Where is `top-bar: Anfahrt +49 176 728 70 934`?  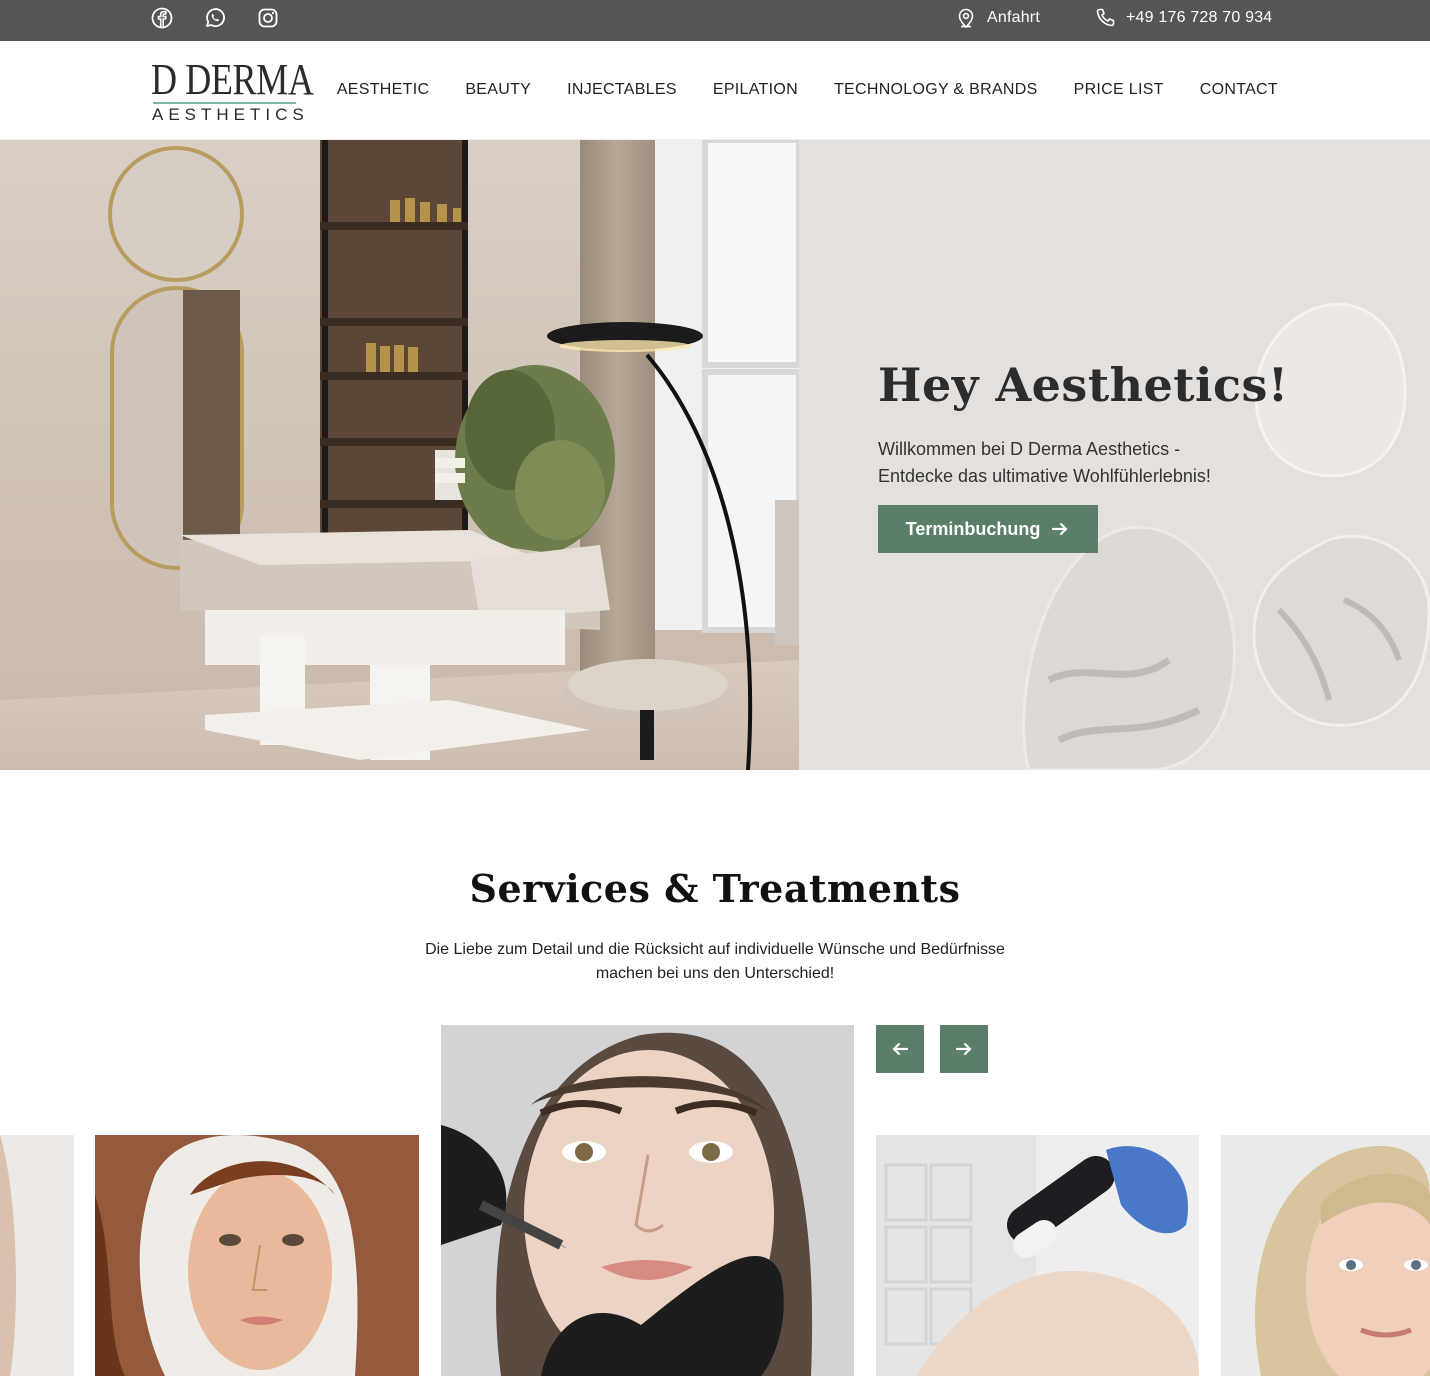 top-bar: Anfahrt +49 176 728 70 934 is located at coordinates (715, 20).